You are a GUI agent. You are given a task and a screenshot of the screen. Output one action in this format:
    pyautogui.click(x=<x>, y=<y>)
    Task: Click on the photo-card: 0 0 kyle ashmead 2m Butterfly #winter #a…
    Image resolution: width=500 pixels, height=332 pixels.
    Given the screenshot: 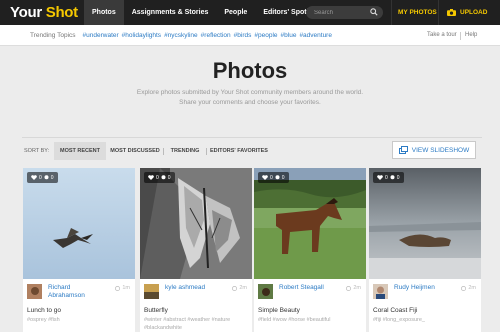 What is the action you would take?
    pyautogui.click(x=196, y=250)
    